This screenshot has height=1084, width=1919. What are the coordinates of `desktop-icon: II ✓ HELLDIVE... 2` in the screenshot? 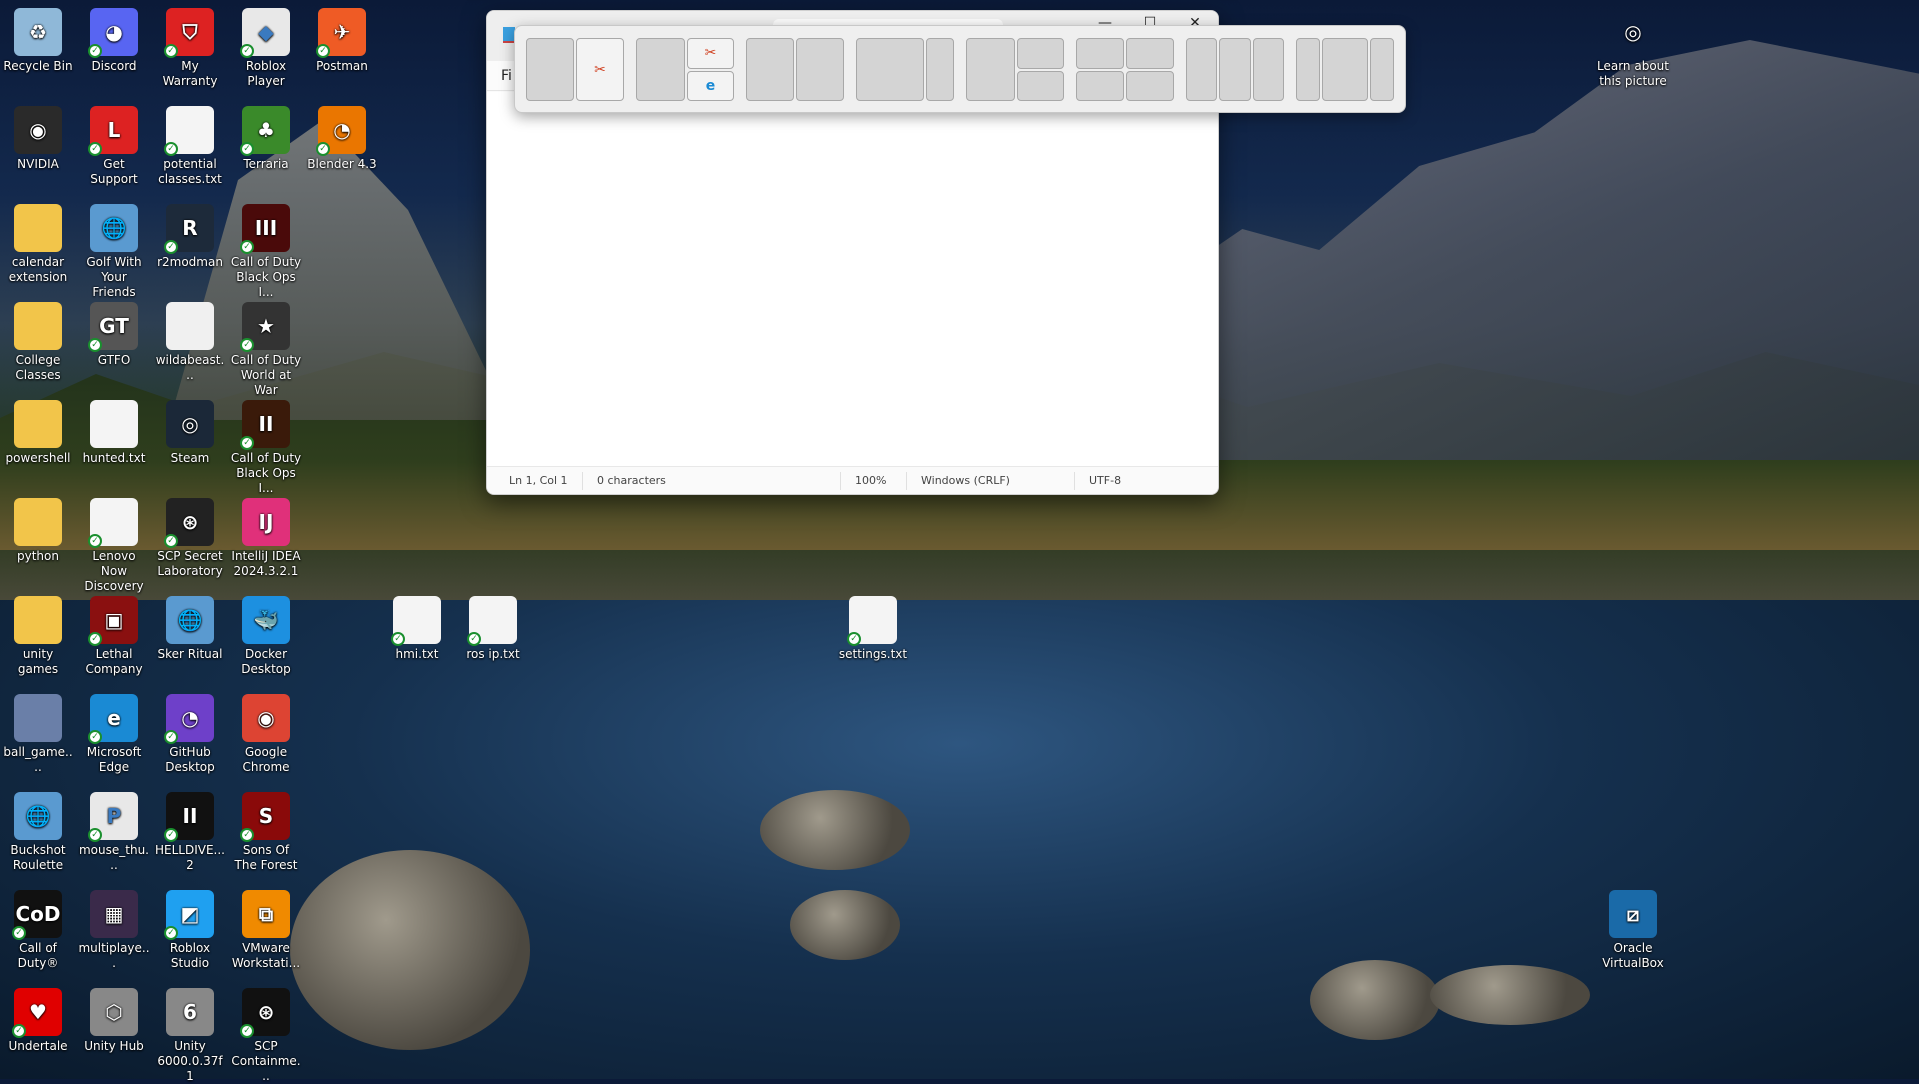 It's located at (190, 832).